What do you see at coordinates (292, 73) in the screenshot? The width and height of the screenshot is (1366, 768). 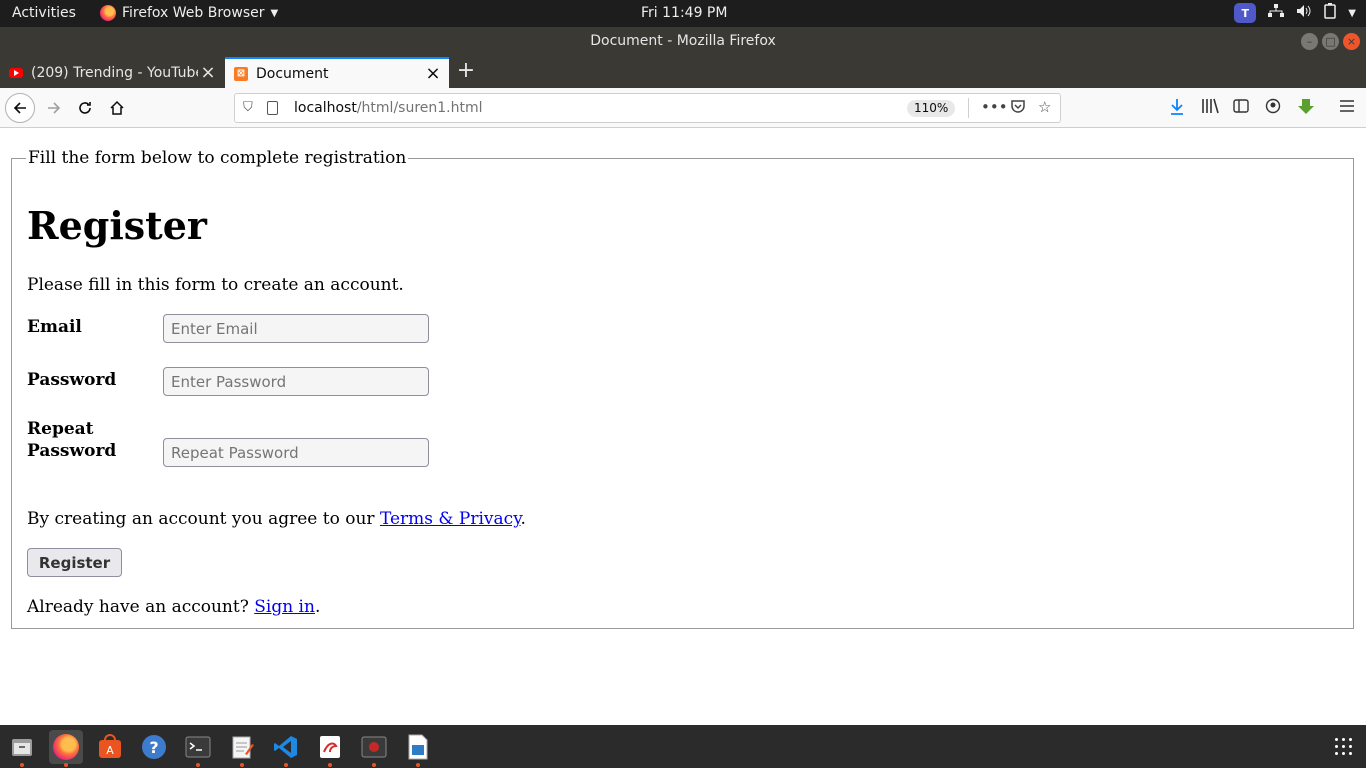 I see `tab-label: Document` at bounding box center [292, 73].